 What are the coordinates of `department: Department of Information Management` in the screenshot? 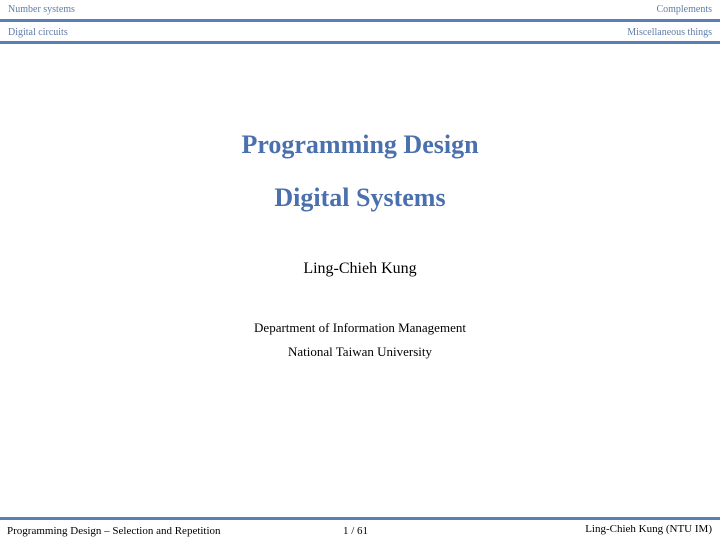 It's located at (360, 327).